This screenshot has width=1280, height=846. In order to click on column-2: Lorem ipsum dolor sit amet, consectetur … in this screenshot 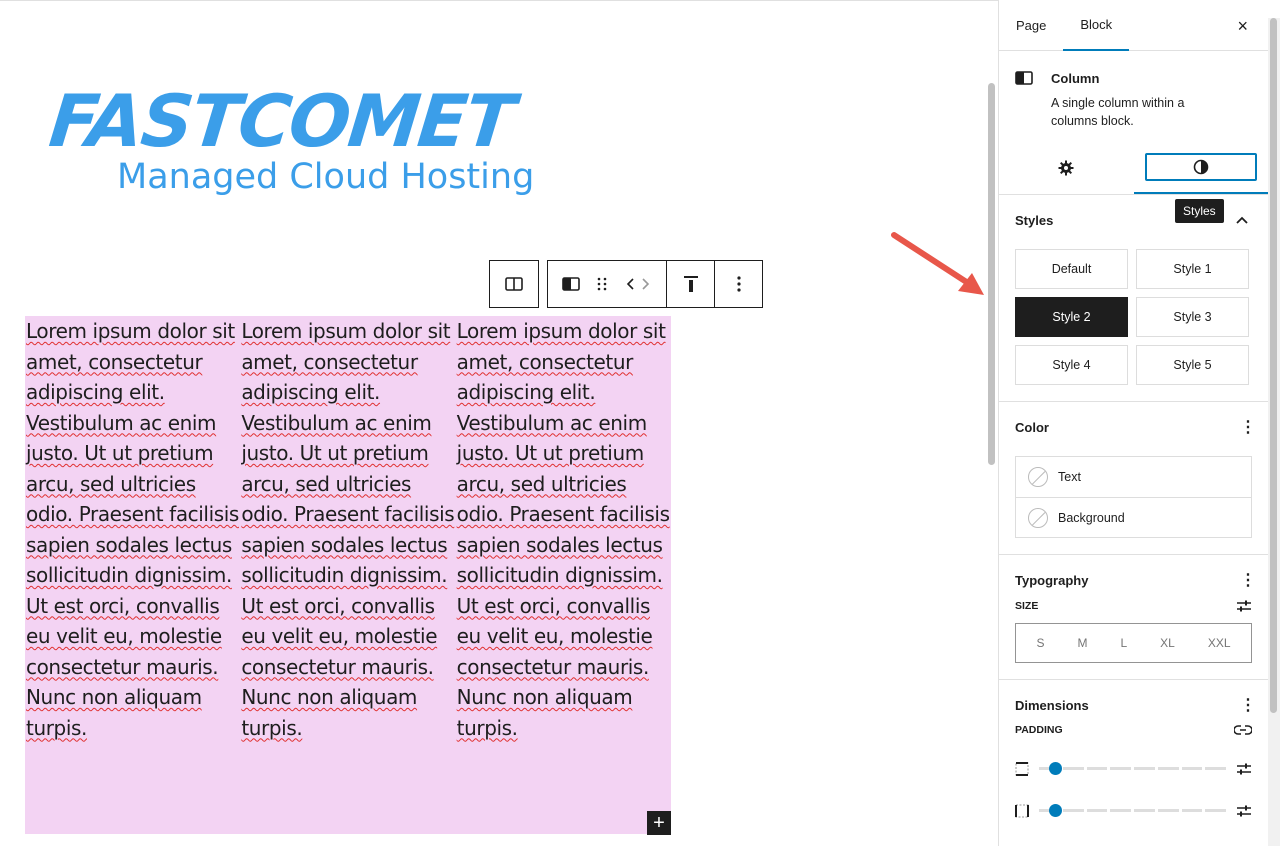, I will do `click(347, 575)`.